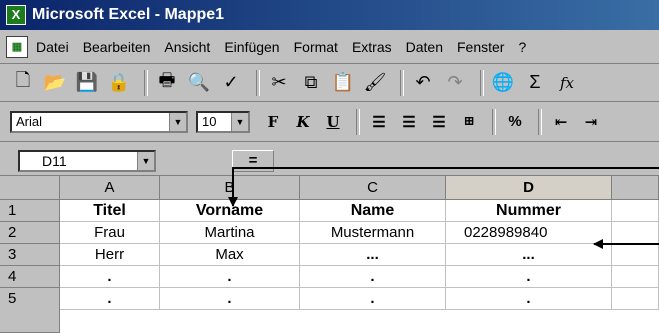 The image size is (659, 333). What do you see at coordinates (635, 211) in the screenshot?
I see `cell-e1` at bounding box center [635, 211].